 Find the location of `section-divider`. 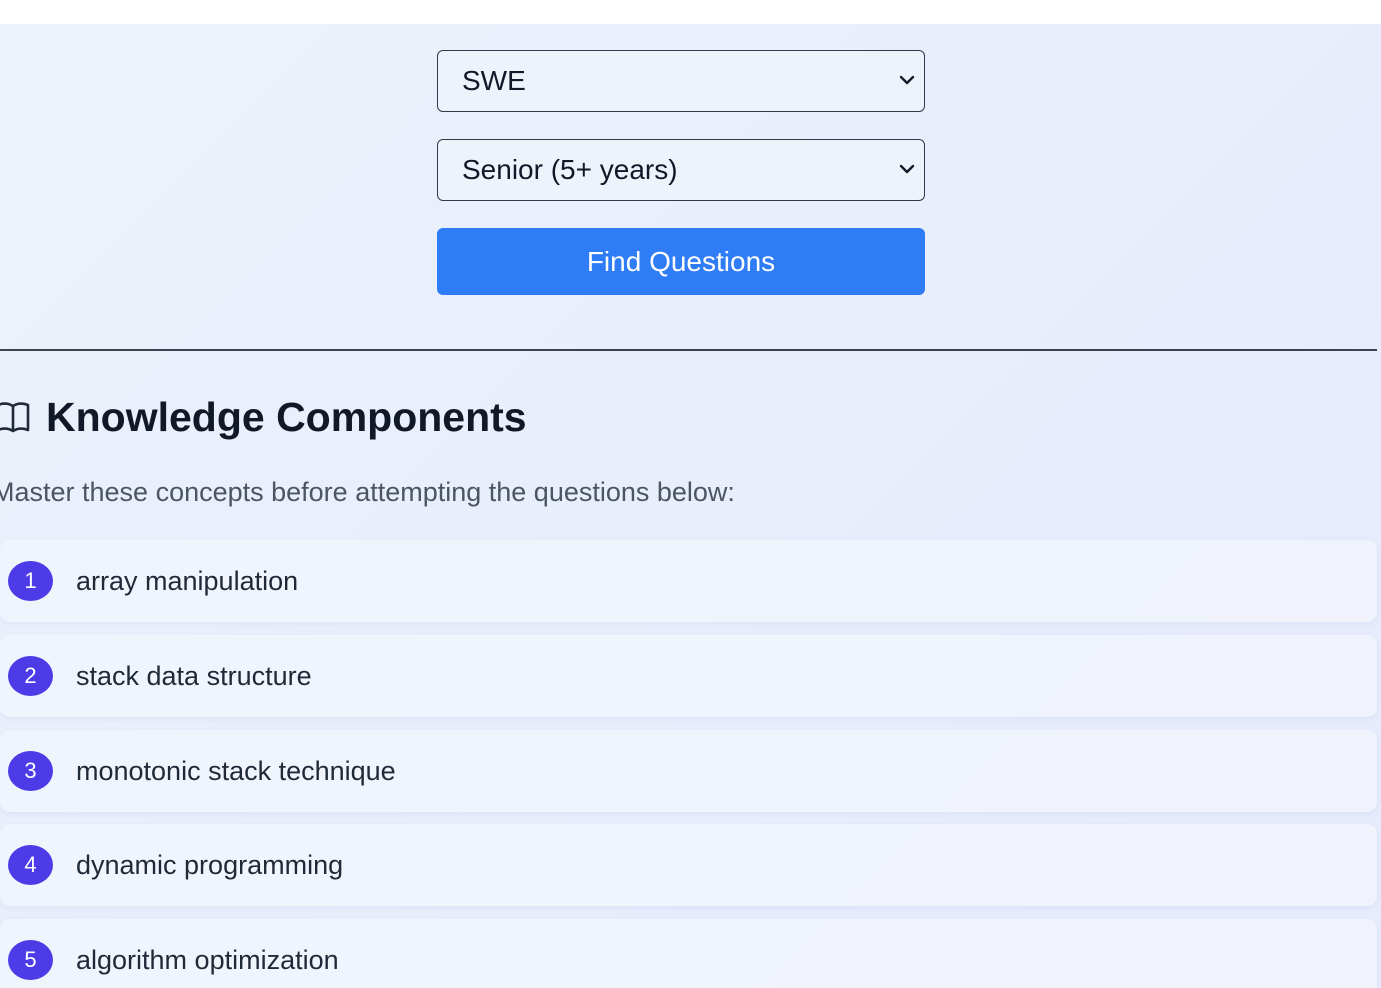

section-divider is located at coordinates (688, 350).